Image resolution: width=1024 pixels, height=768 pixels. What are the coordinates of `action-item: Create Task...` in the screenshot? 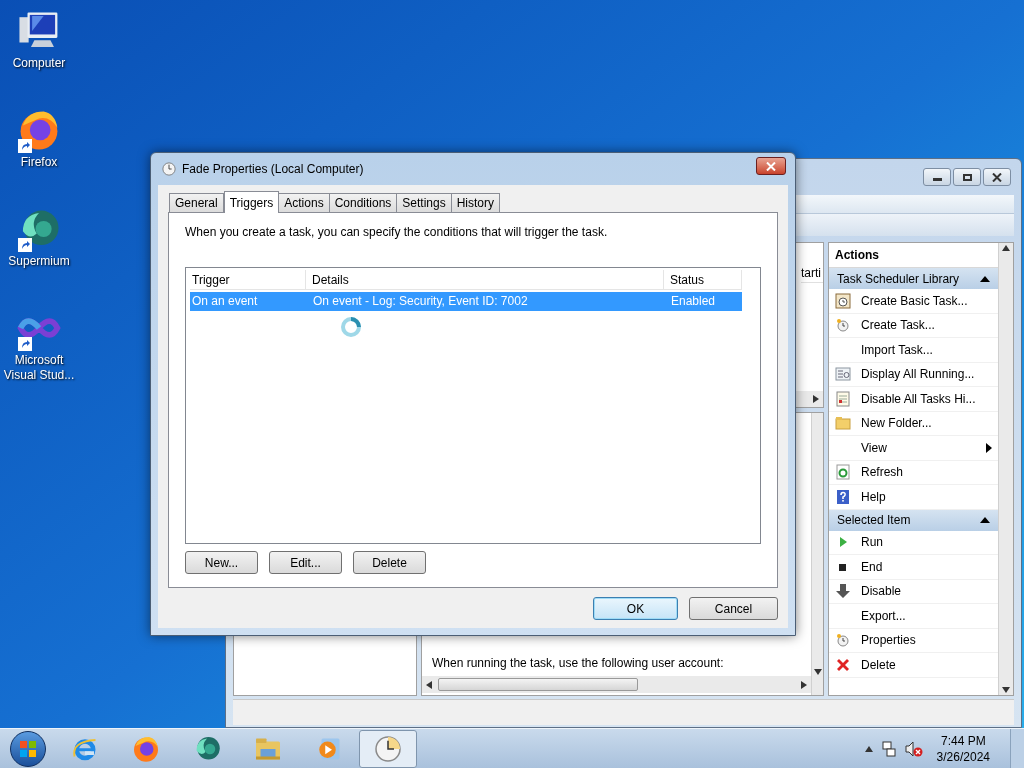 It's located at (913, 325).